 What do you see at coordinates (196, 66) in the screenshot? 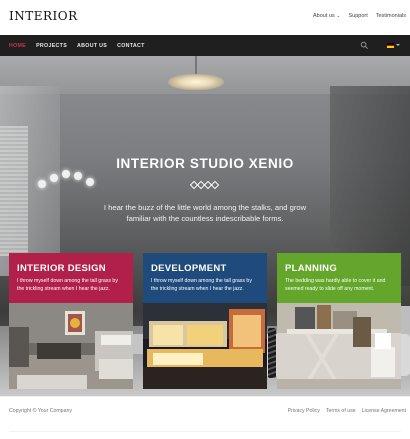
I see `chandelier-rod` at bounding box center [196, 66].